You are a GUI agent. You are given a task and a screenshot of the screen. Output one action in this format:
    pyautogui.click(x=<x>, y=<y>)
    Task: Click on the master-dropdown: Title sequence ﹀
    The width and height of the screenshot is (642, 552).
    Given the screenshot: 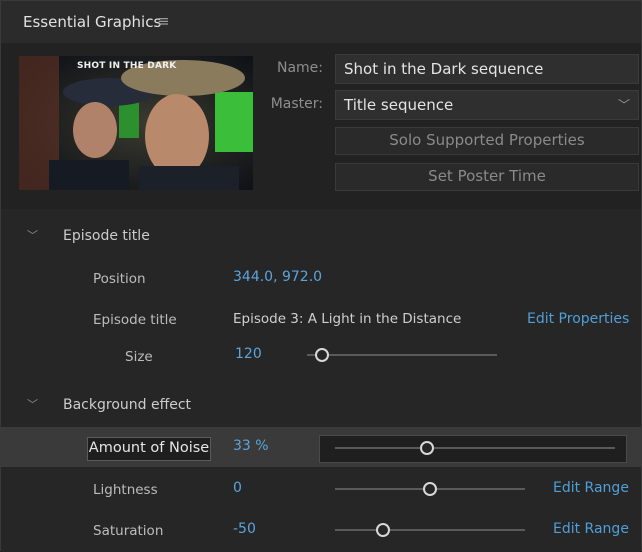 What is the action you would take?
    pyautogui.click(x=487, y=105)
    